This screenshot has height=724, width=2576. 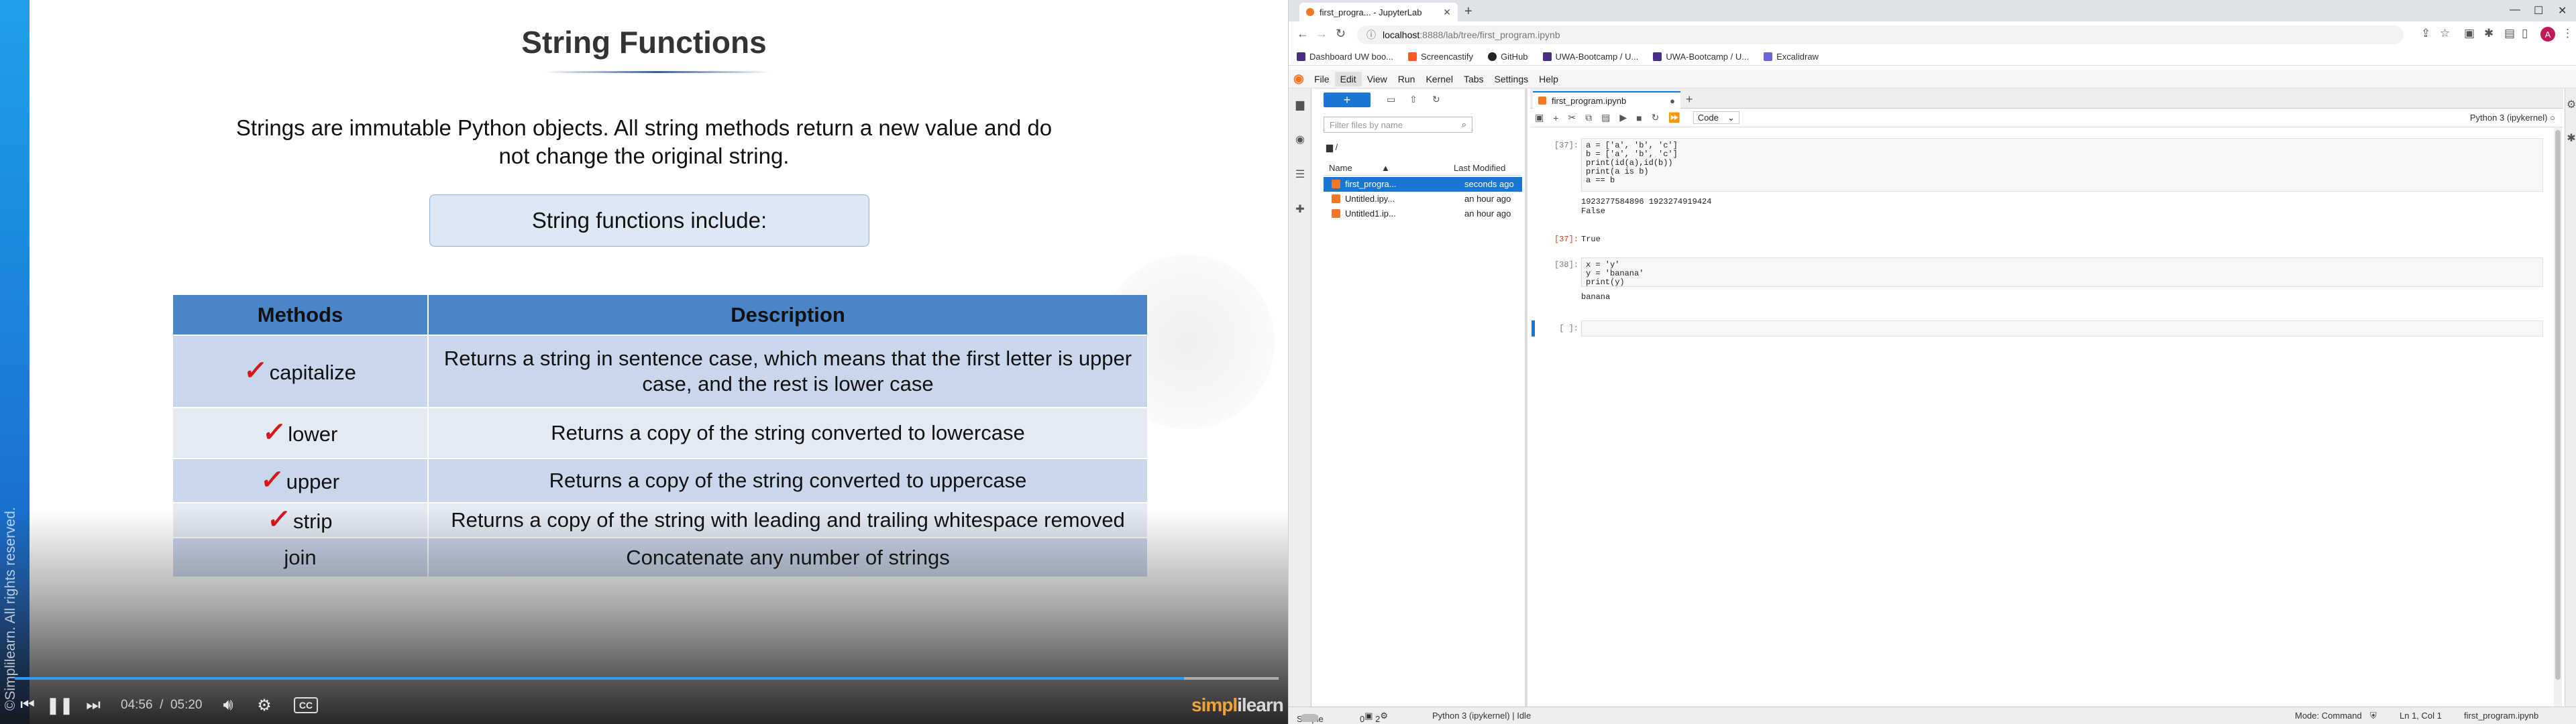 I want to click on code-cell-active: [ ]:, so click(x=2043, y=328).